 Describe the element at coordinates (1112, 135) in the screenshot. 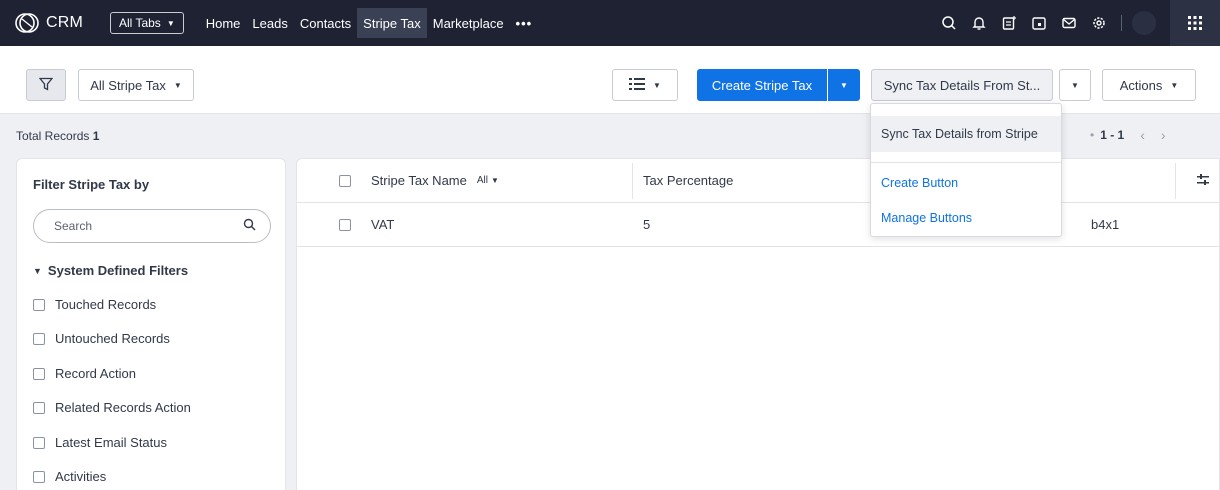

I see `page-range: 1 - 1` at that location.